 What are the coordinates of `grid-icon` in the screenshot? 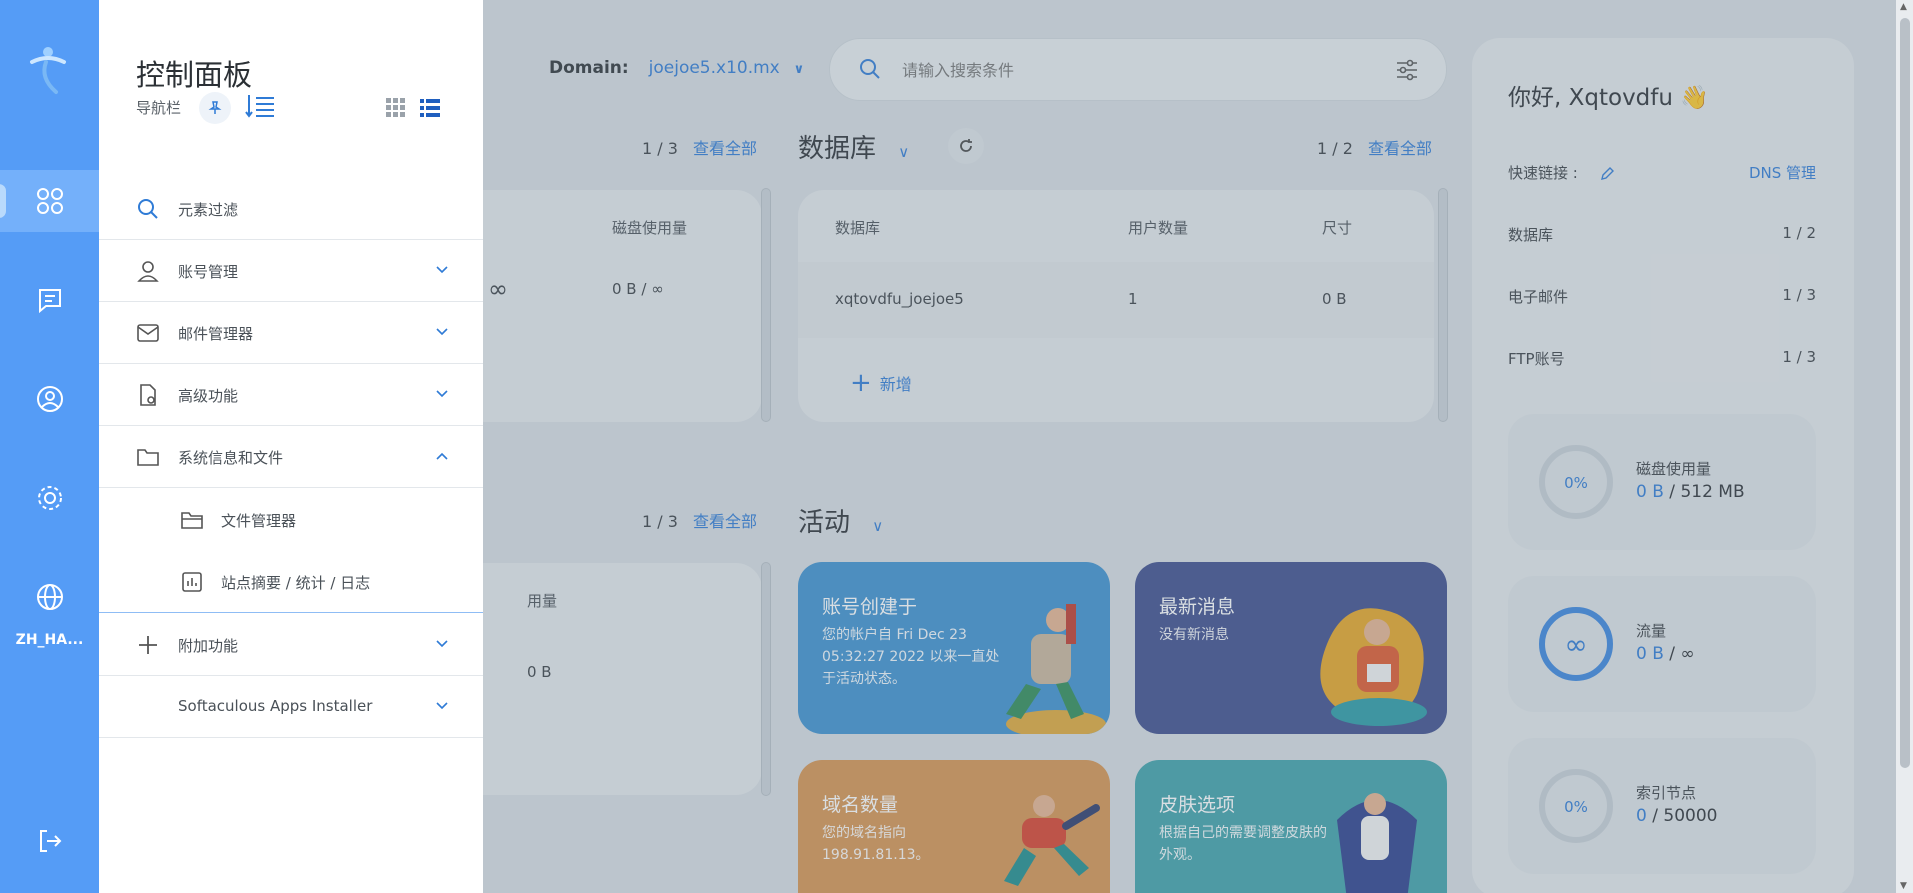 It's located at (49, 201).